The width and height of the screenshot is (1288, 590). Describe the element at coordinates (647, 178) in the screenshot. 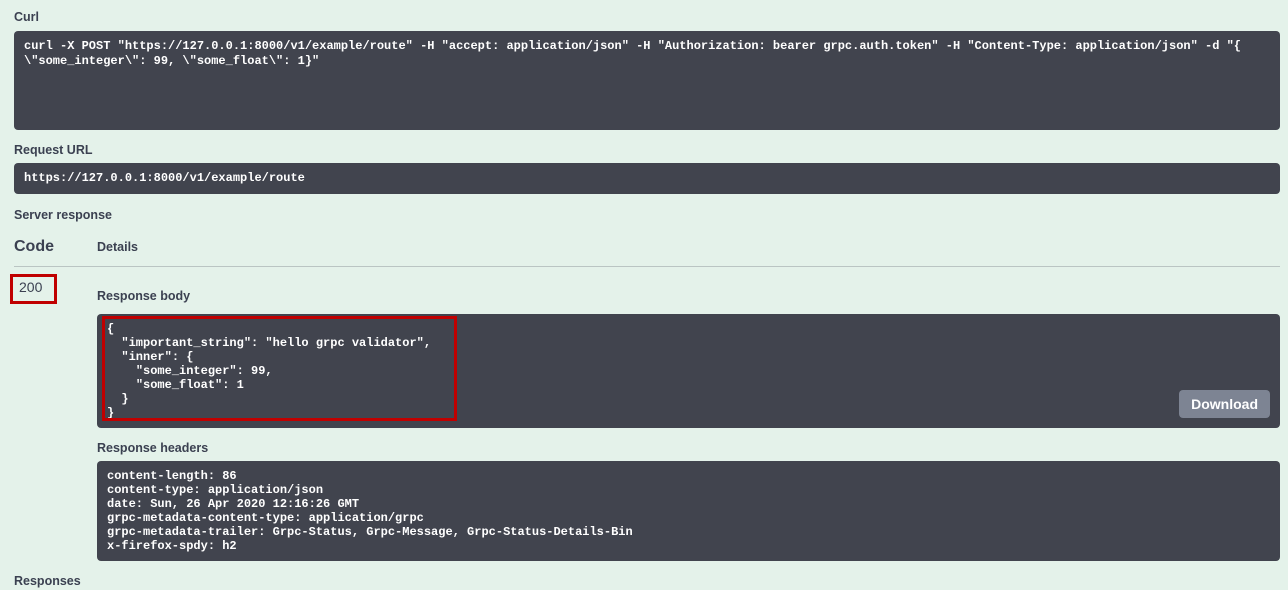

I see `request-url-value: https://127.0.0.1:8000/v1/example/route` at that location.